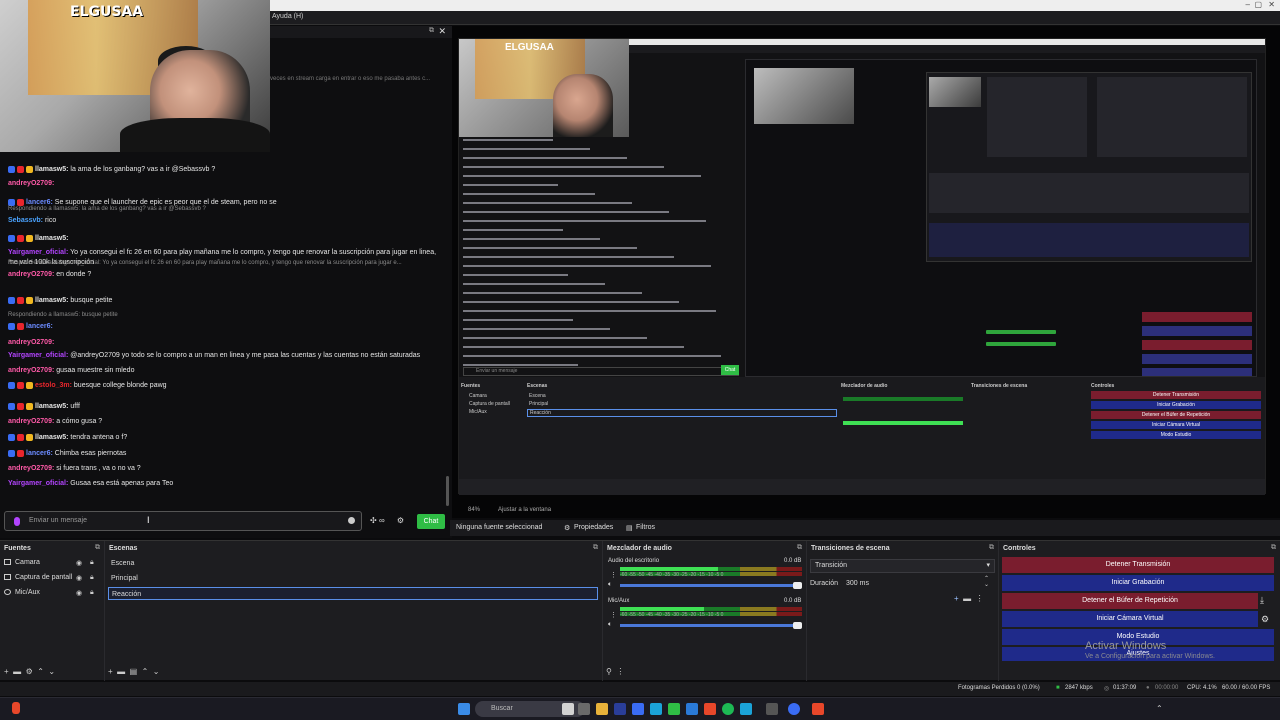 Image resolution: width=1280 pixels, height=720 pixels. I want to click on obs-app-icon, so click(16, 708).